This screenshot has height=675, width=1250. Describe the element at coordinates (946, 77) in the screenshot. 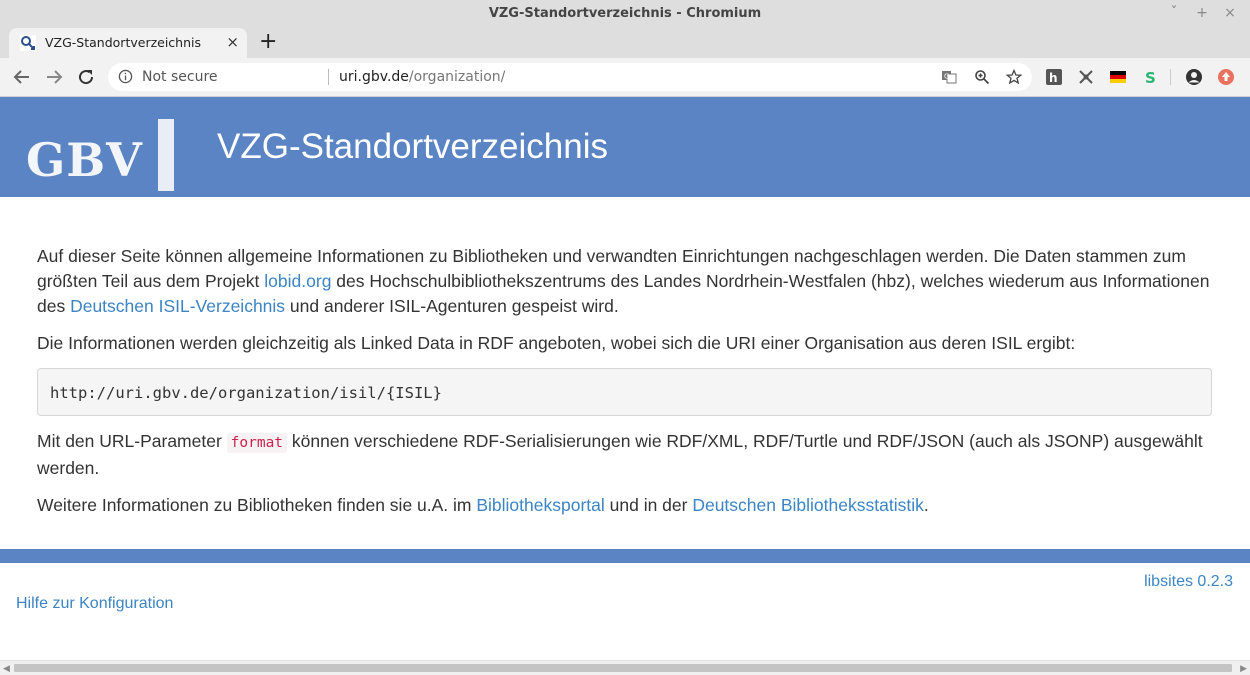

I see `svg-text: G` at that location.